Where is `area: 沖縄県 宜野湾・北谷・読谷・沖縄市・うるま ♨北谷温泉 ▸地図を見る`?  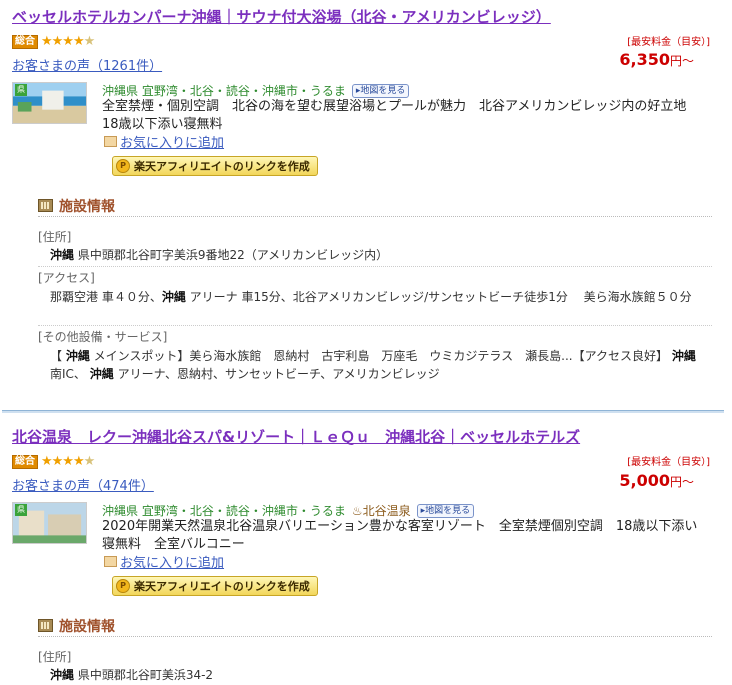 area: 沖縄県 宜野湾・北谷・読谷・沖縄市・うるま ♨北谷温泉 ▸地図を見る is located at coordinates (288, 510).